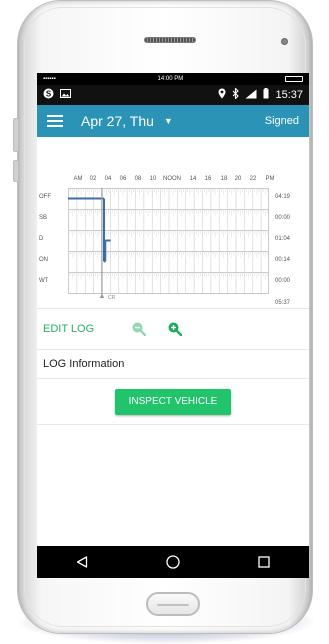 The image size is (329, 644). What do you see at coordinates (41, 239) in the screenshot?
I see `status-row-label: D` at bounding box center [41, 239].